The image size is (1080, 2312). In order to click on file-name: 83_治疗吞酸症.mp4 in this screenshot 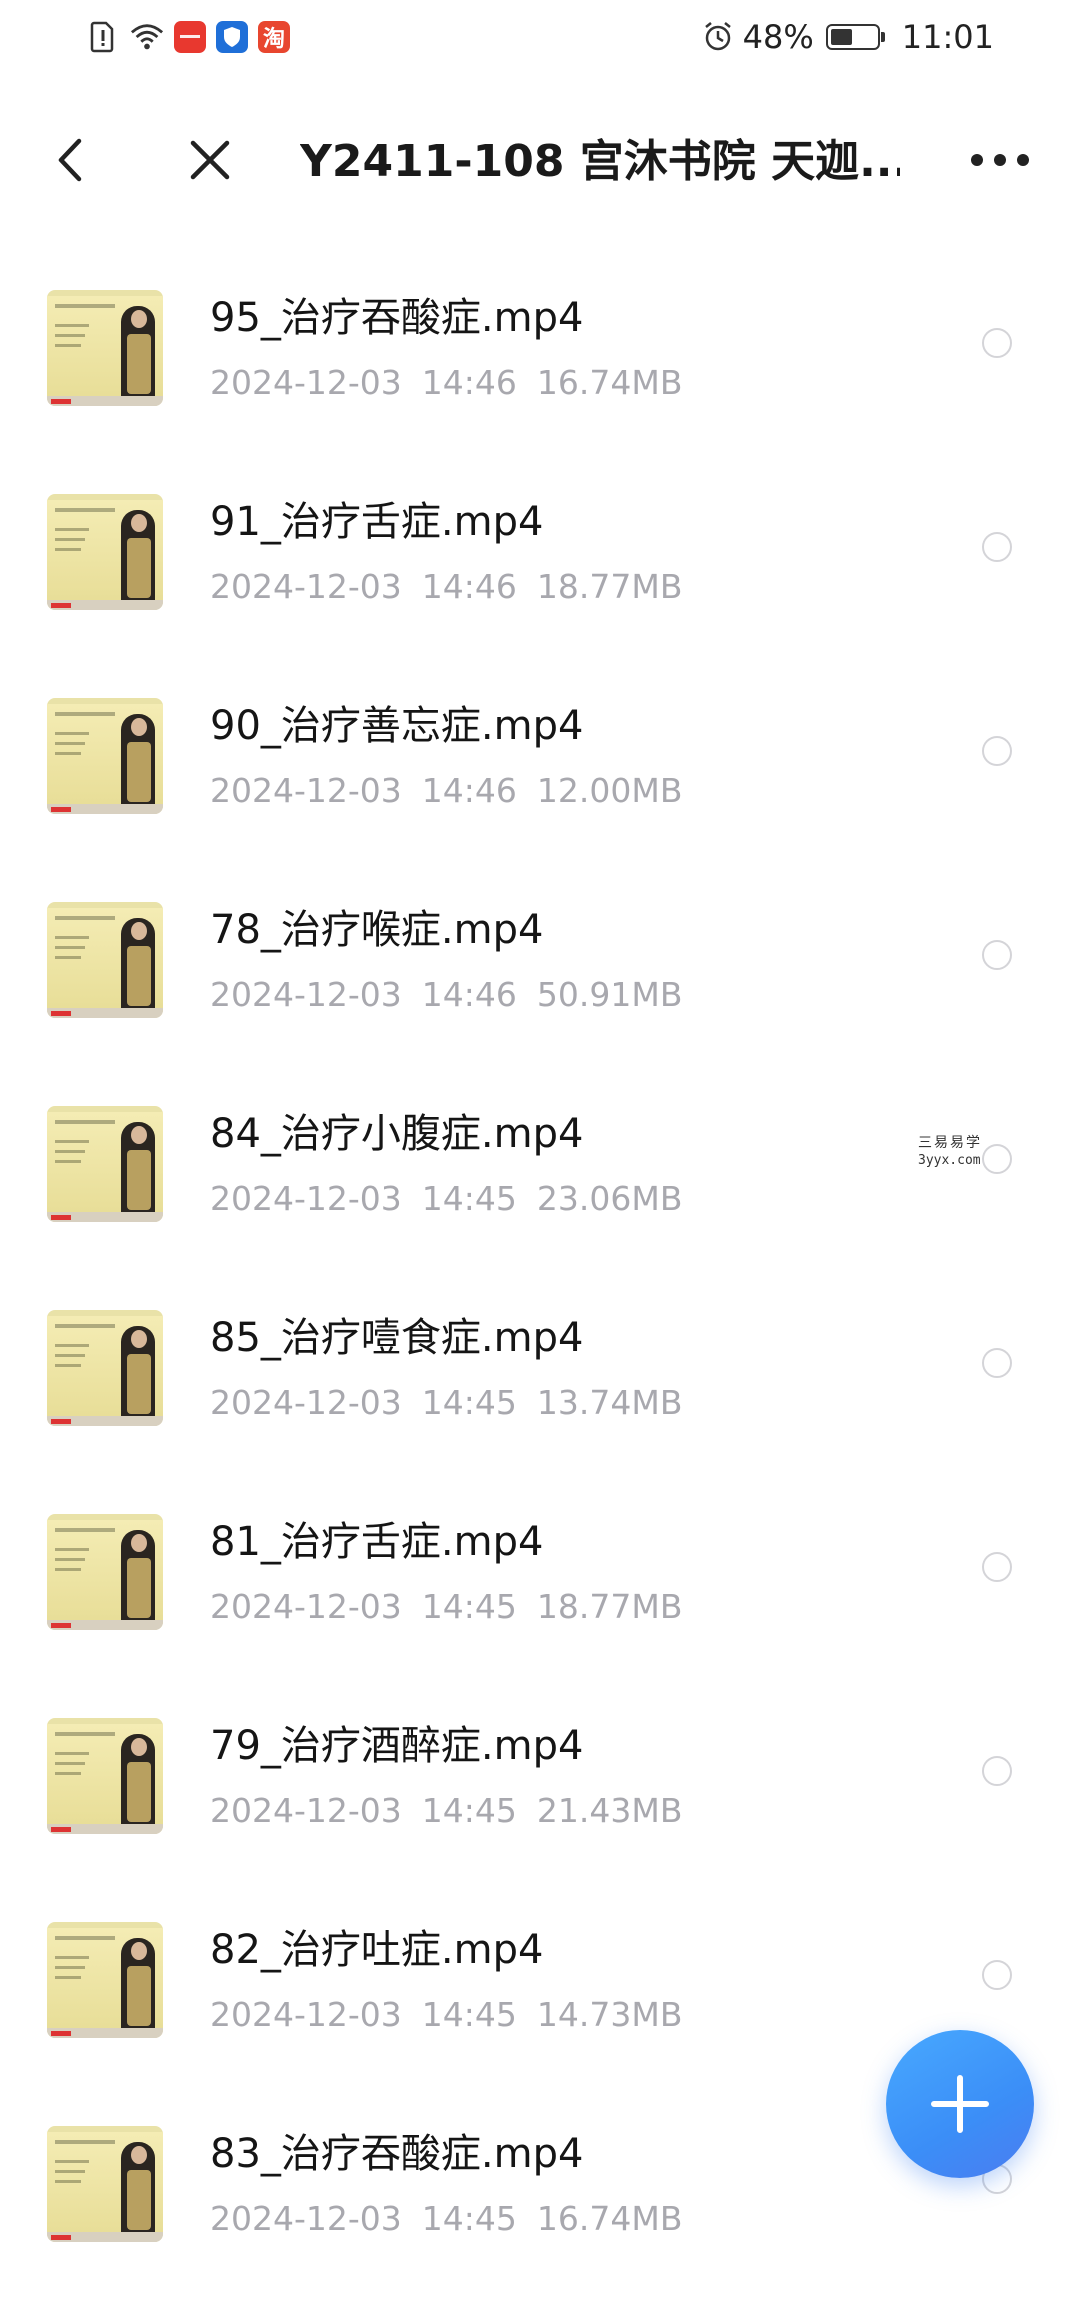, I will do `click(397, 2154)`.